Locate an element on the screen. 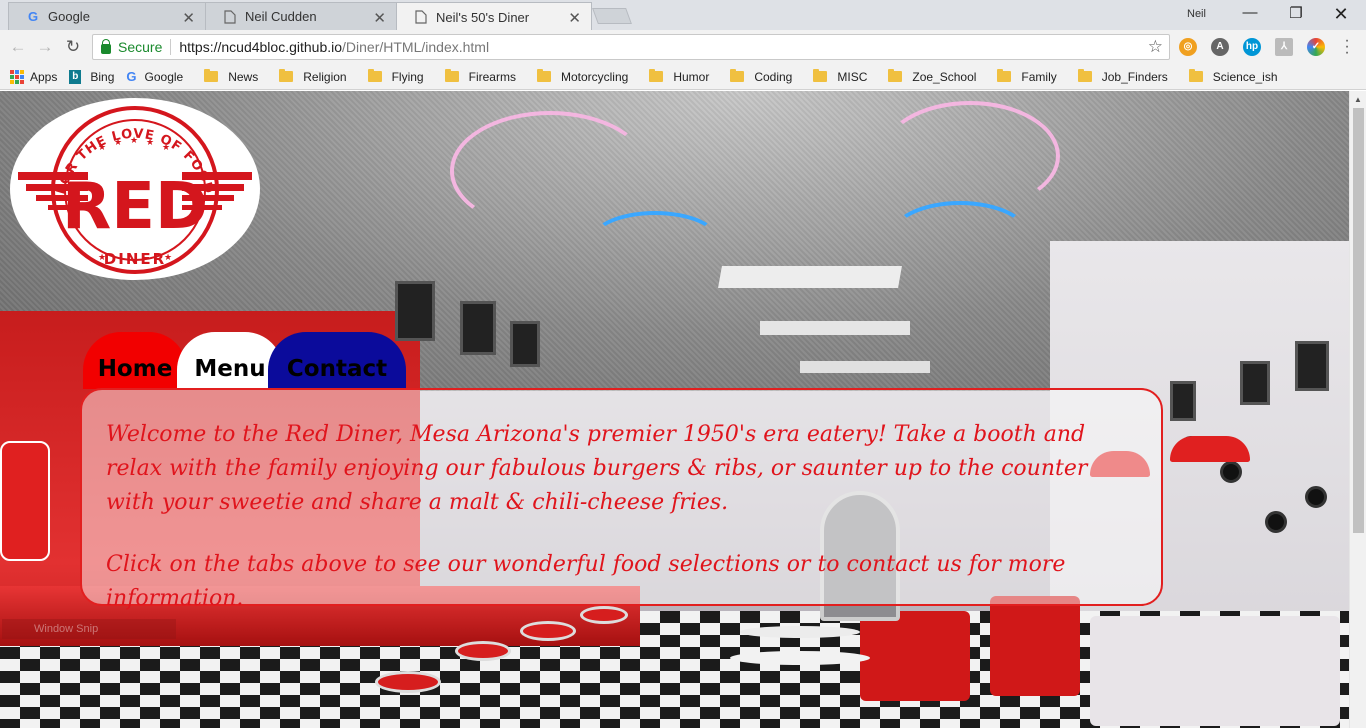  tab-contact: Contact is located at coordinates (337, 360).